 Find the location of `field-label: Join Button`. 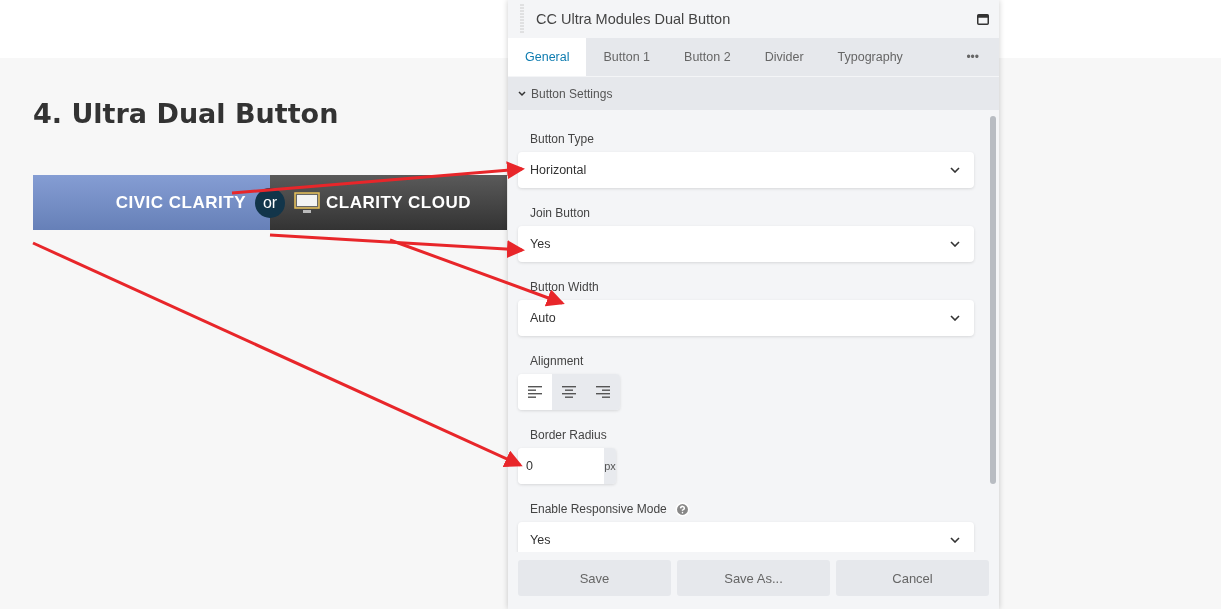

field-label: Join Button is located at coordinates (560, 213).